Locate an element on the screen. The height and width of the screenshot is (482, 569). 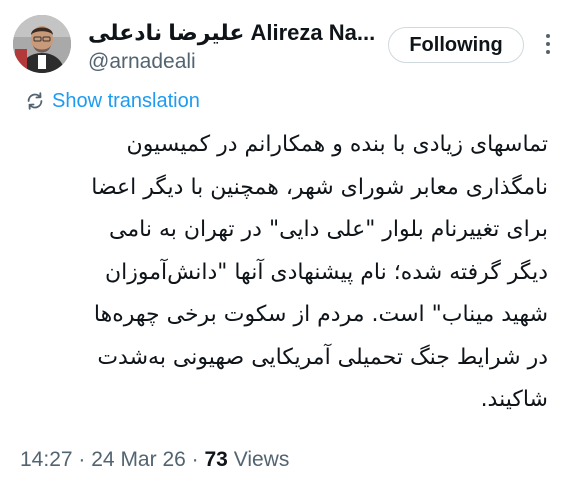
show-translation-label: Show translation is located at coordinates (126, 101).